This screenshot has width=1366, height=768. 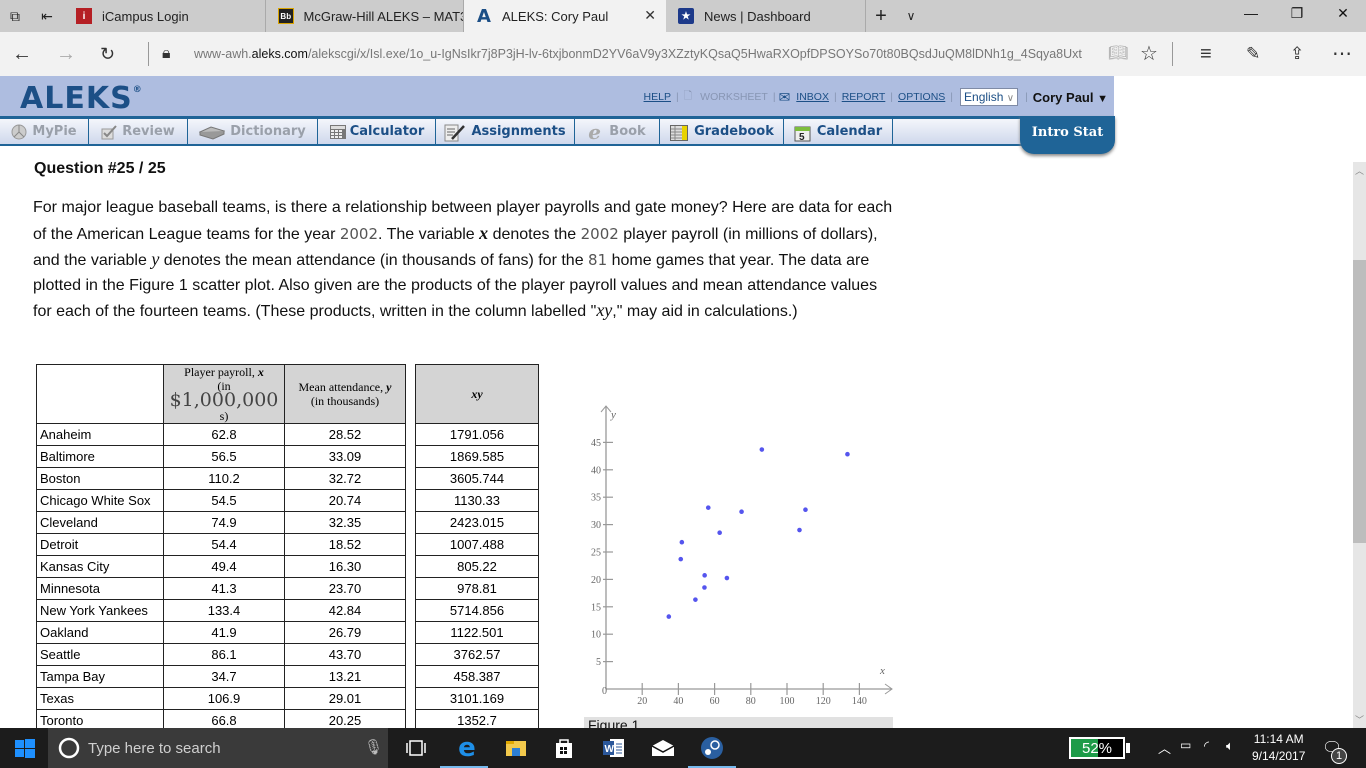 I want to click on course-tab-intro-stat: Intro Stat, so click(x=1067, y=135).